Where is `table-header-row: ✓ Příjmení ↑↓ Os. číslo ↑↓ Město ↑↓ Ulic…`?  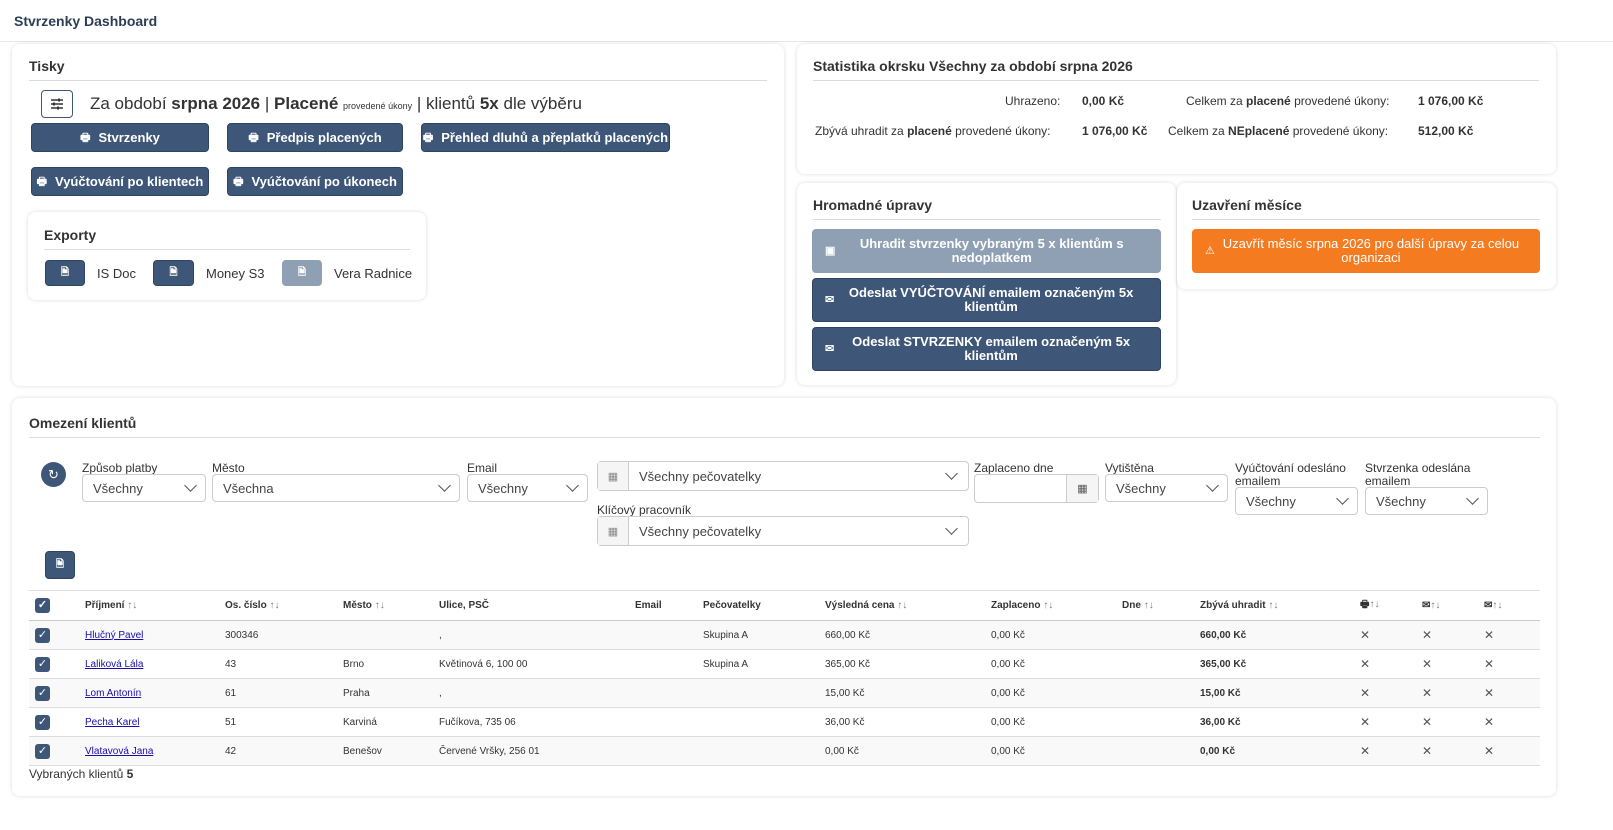
table-header-row: ✓ Příjmení ↑↓ Os. číslo ↑↓ Město ↑↓ Ulic… is located at coordinates (784, 605).